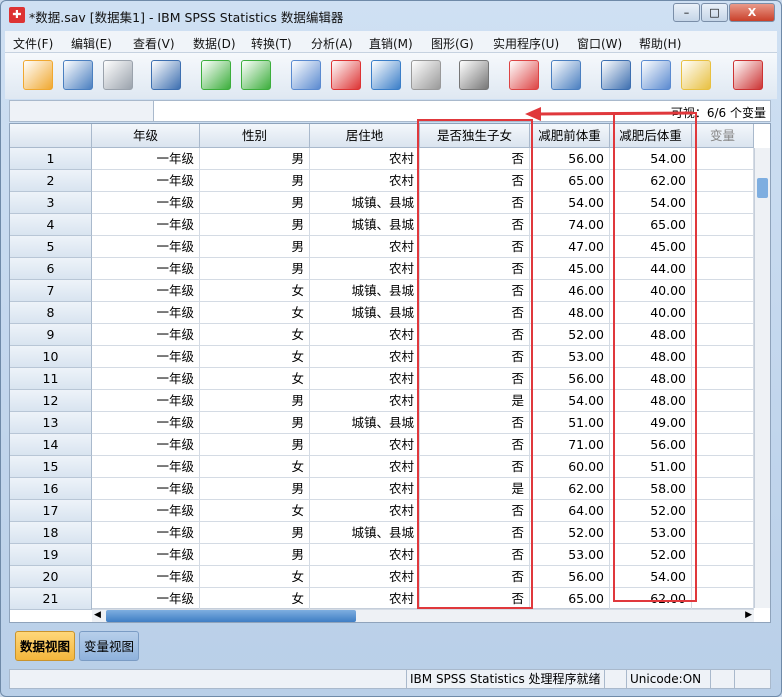  I want to click on row-header: 8, so click(51, 313).